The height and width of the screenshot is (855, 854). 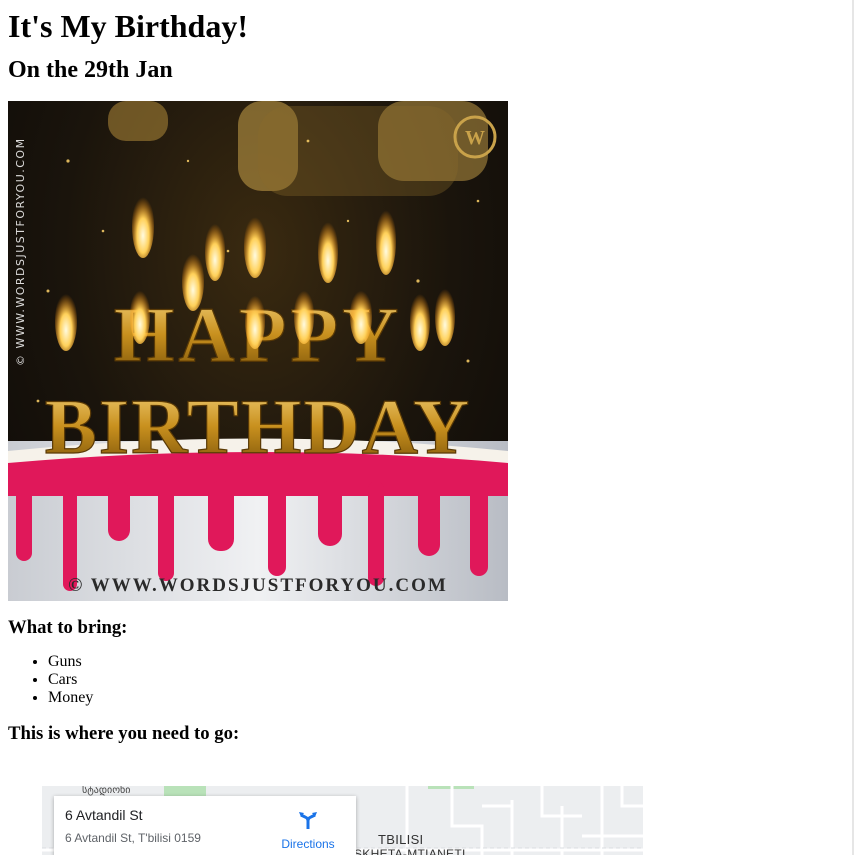 What do you see at coordinates (104, 815) in the screenshot?
I see `place-name: 6 Avtandil St` at bounding box center [104, 815].